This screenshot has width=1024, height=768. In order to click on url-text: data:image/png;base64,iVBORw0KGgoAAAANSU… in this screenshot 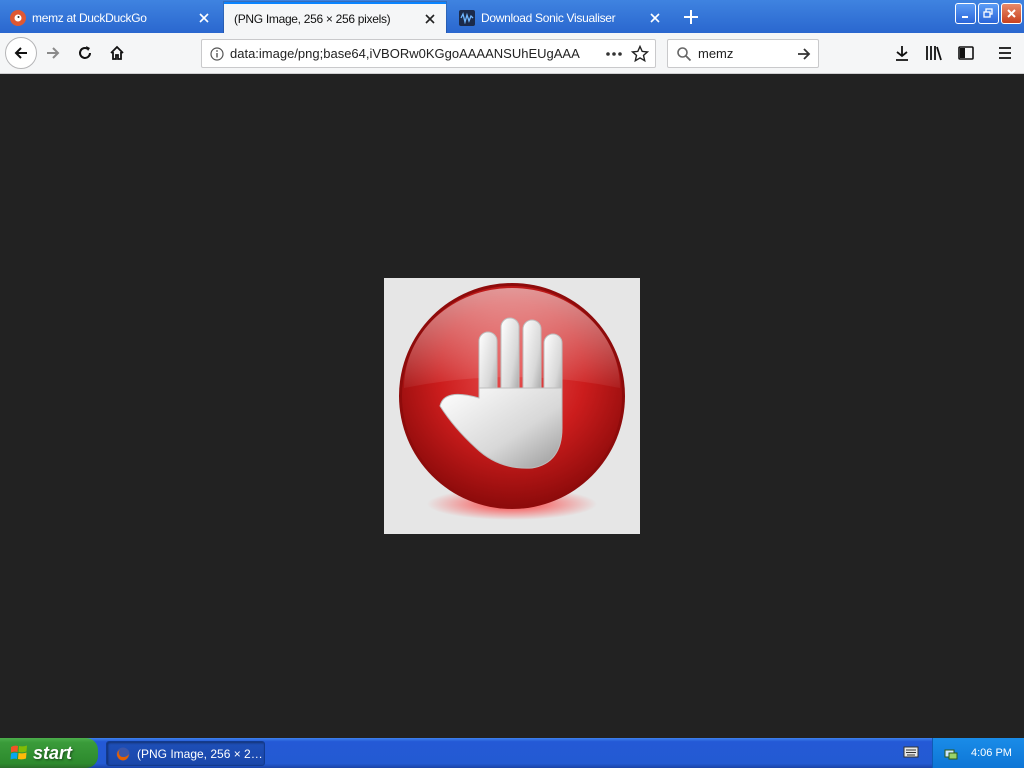, I will do `click(413, 53)`.